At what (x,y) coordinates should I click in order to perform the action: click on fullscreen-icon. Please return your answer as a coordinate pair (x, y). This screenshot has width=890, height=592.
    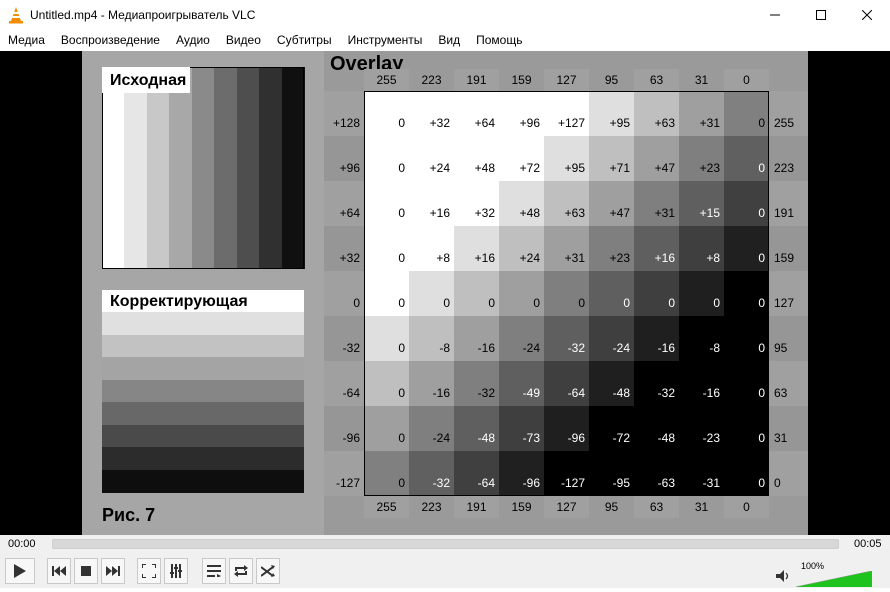
    Looking at the image, I should click on (149, 571).